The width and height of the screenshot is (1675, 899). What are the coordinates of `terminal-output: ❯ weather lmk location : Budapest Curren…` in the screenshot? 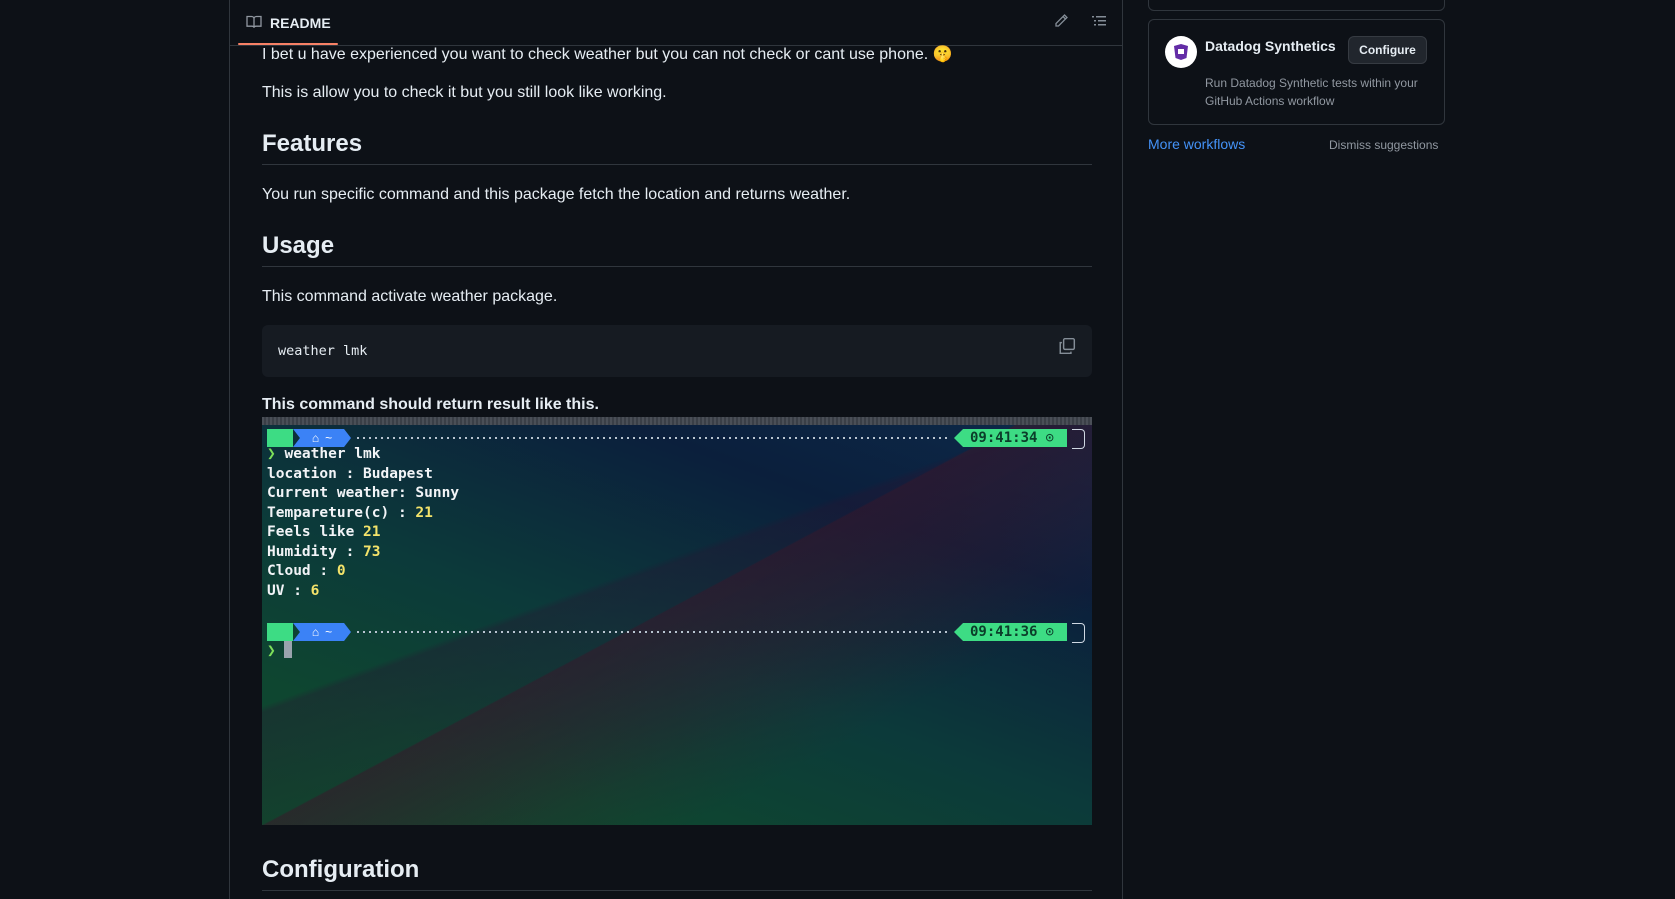 It's located at (363, 523).